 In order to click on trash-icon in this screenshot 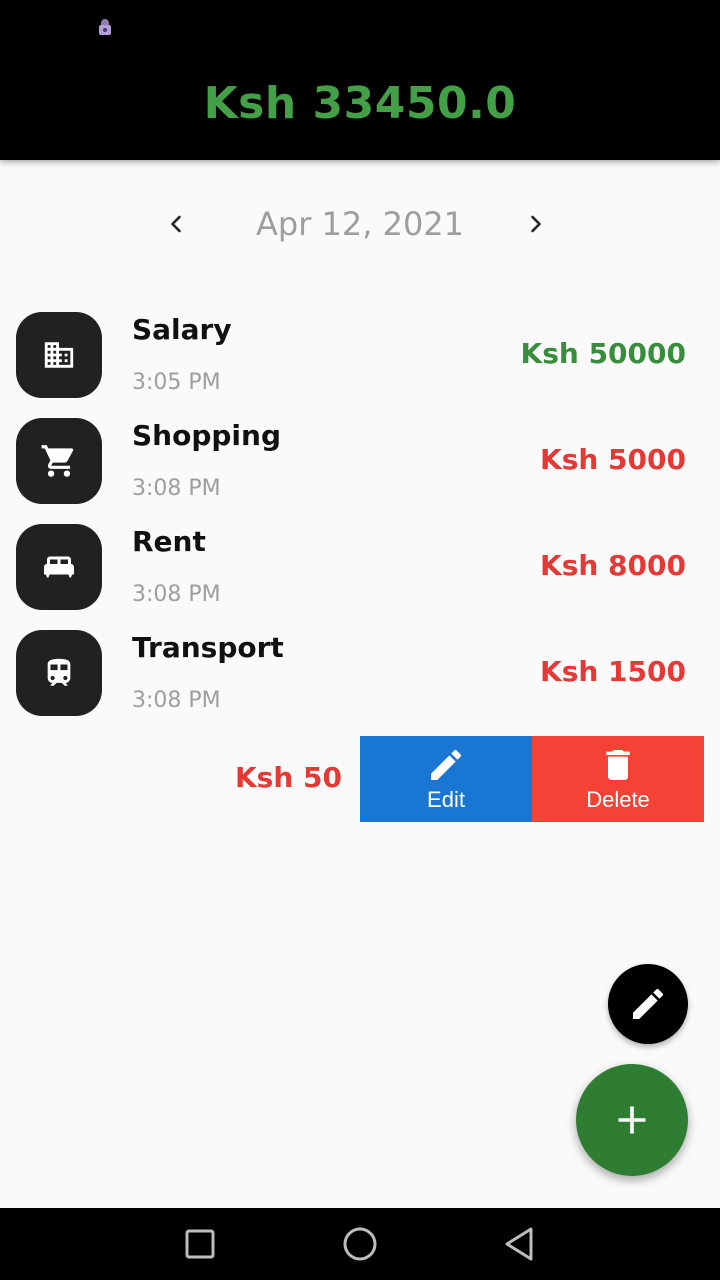, I will do `click(618, 765)`.